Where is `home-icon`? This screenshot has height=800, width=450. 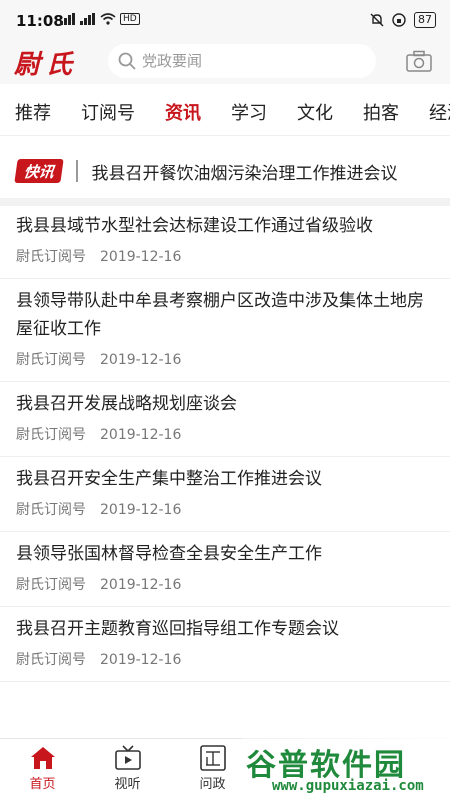
home-icon is located at coordinates (42, 758).